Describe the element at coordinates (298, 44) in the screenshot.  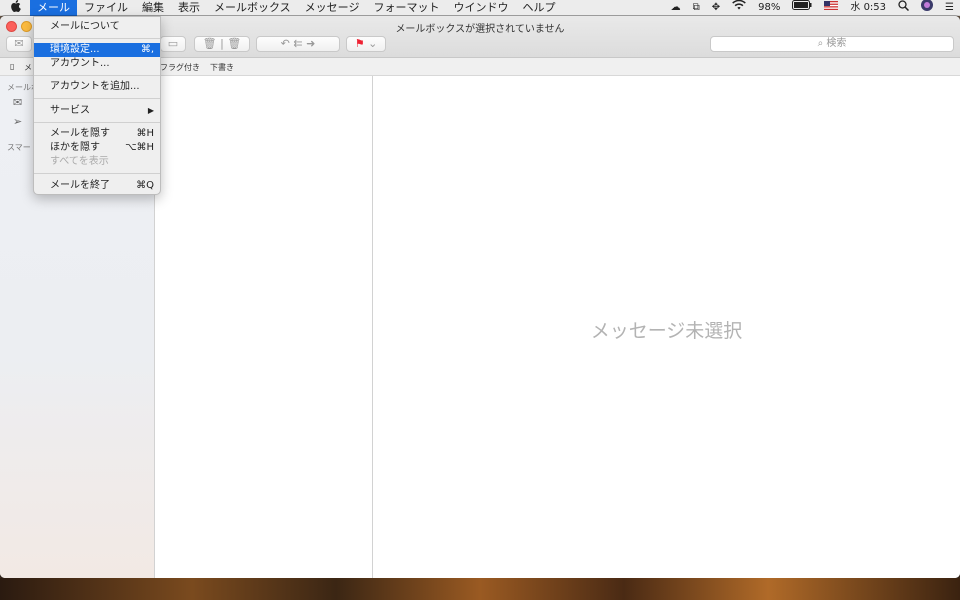
I see `reply-forward-group: ↶ ⇇ ➜` at that location.